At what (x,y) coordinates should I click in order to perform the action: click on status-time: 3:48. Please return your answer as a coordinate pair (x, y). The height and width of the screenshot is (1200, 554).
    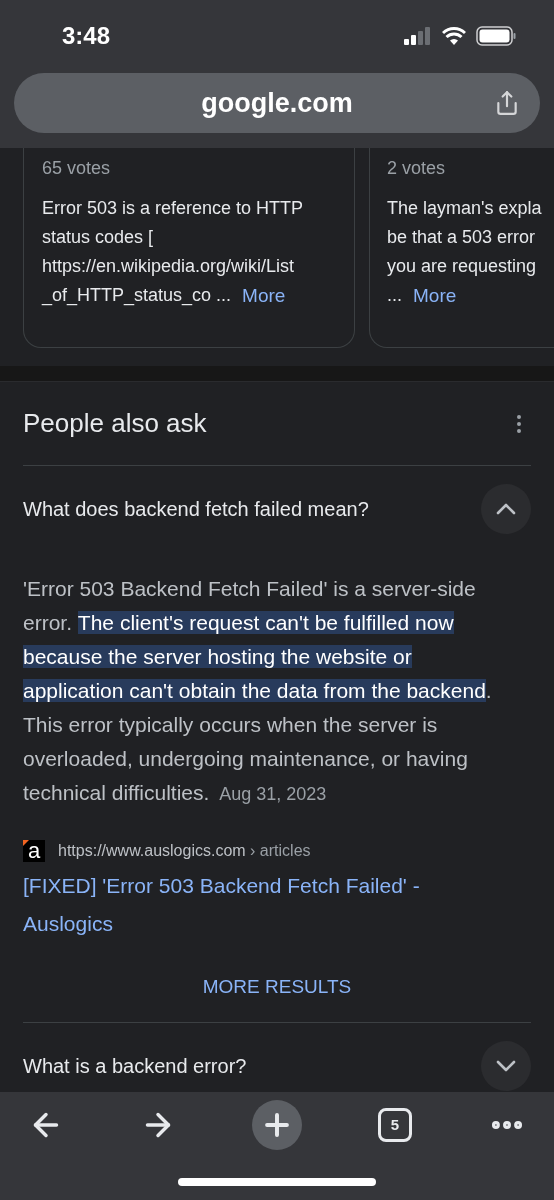
    Looking at the image, I should click on (86, 36).